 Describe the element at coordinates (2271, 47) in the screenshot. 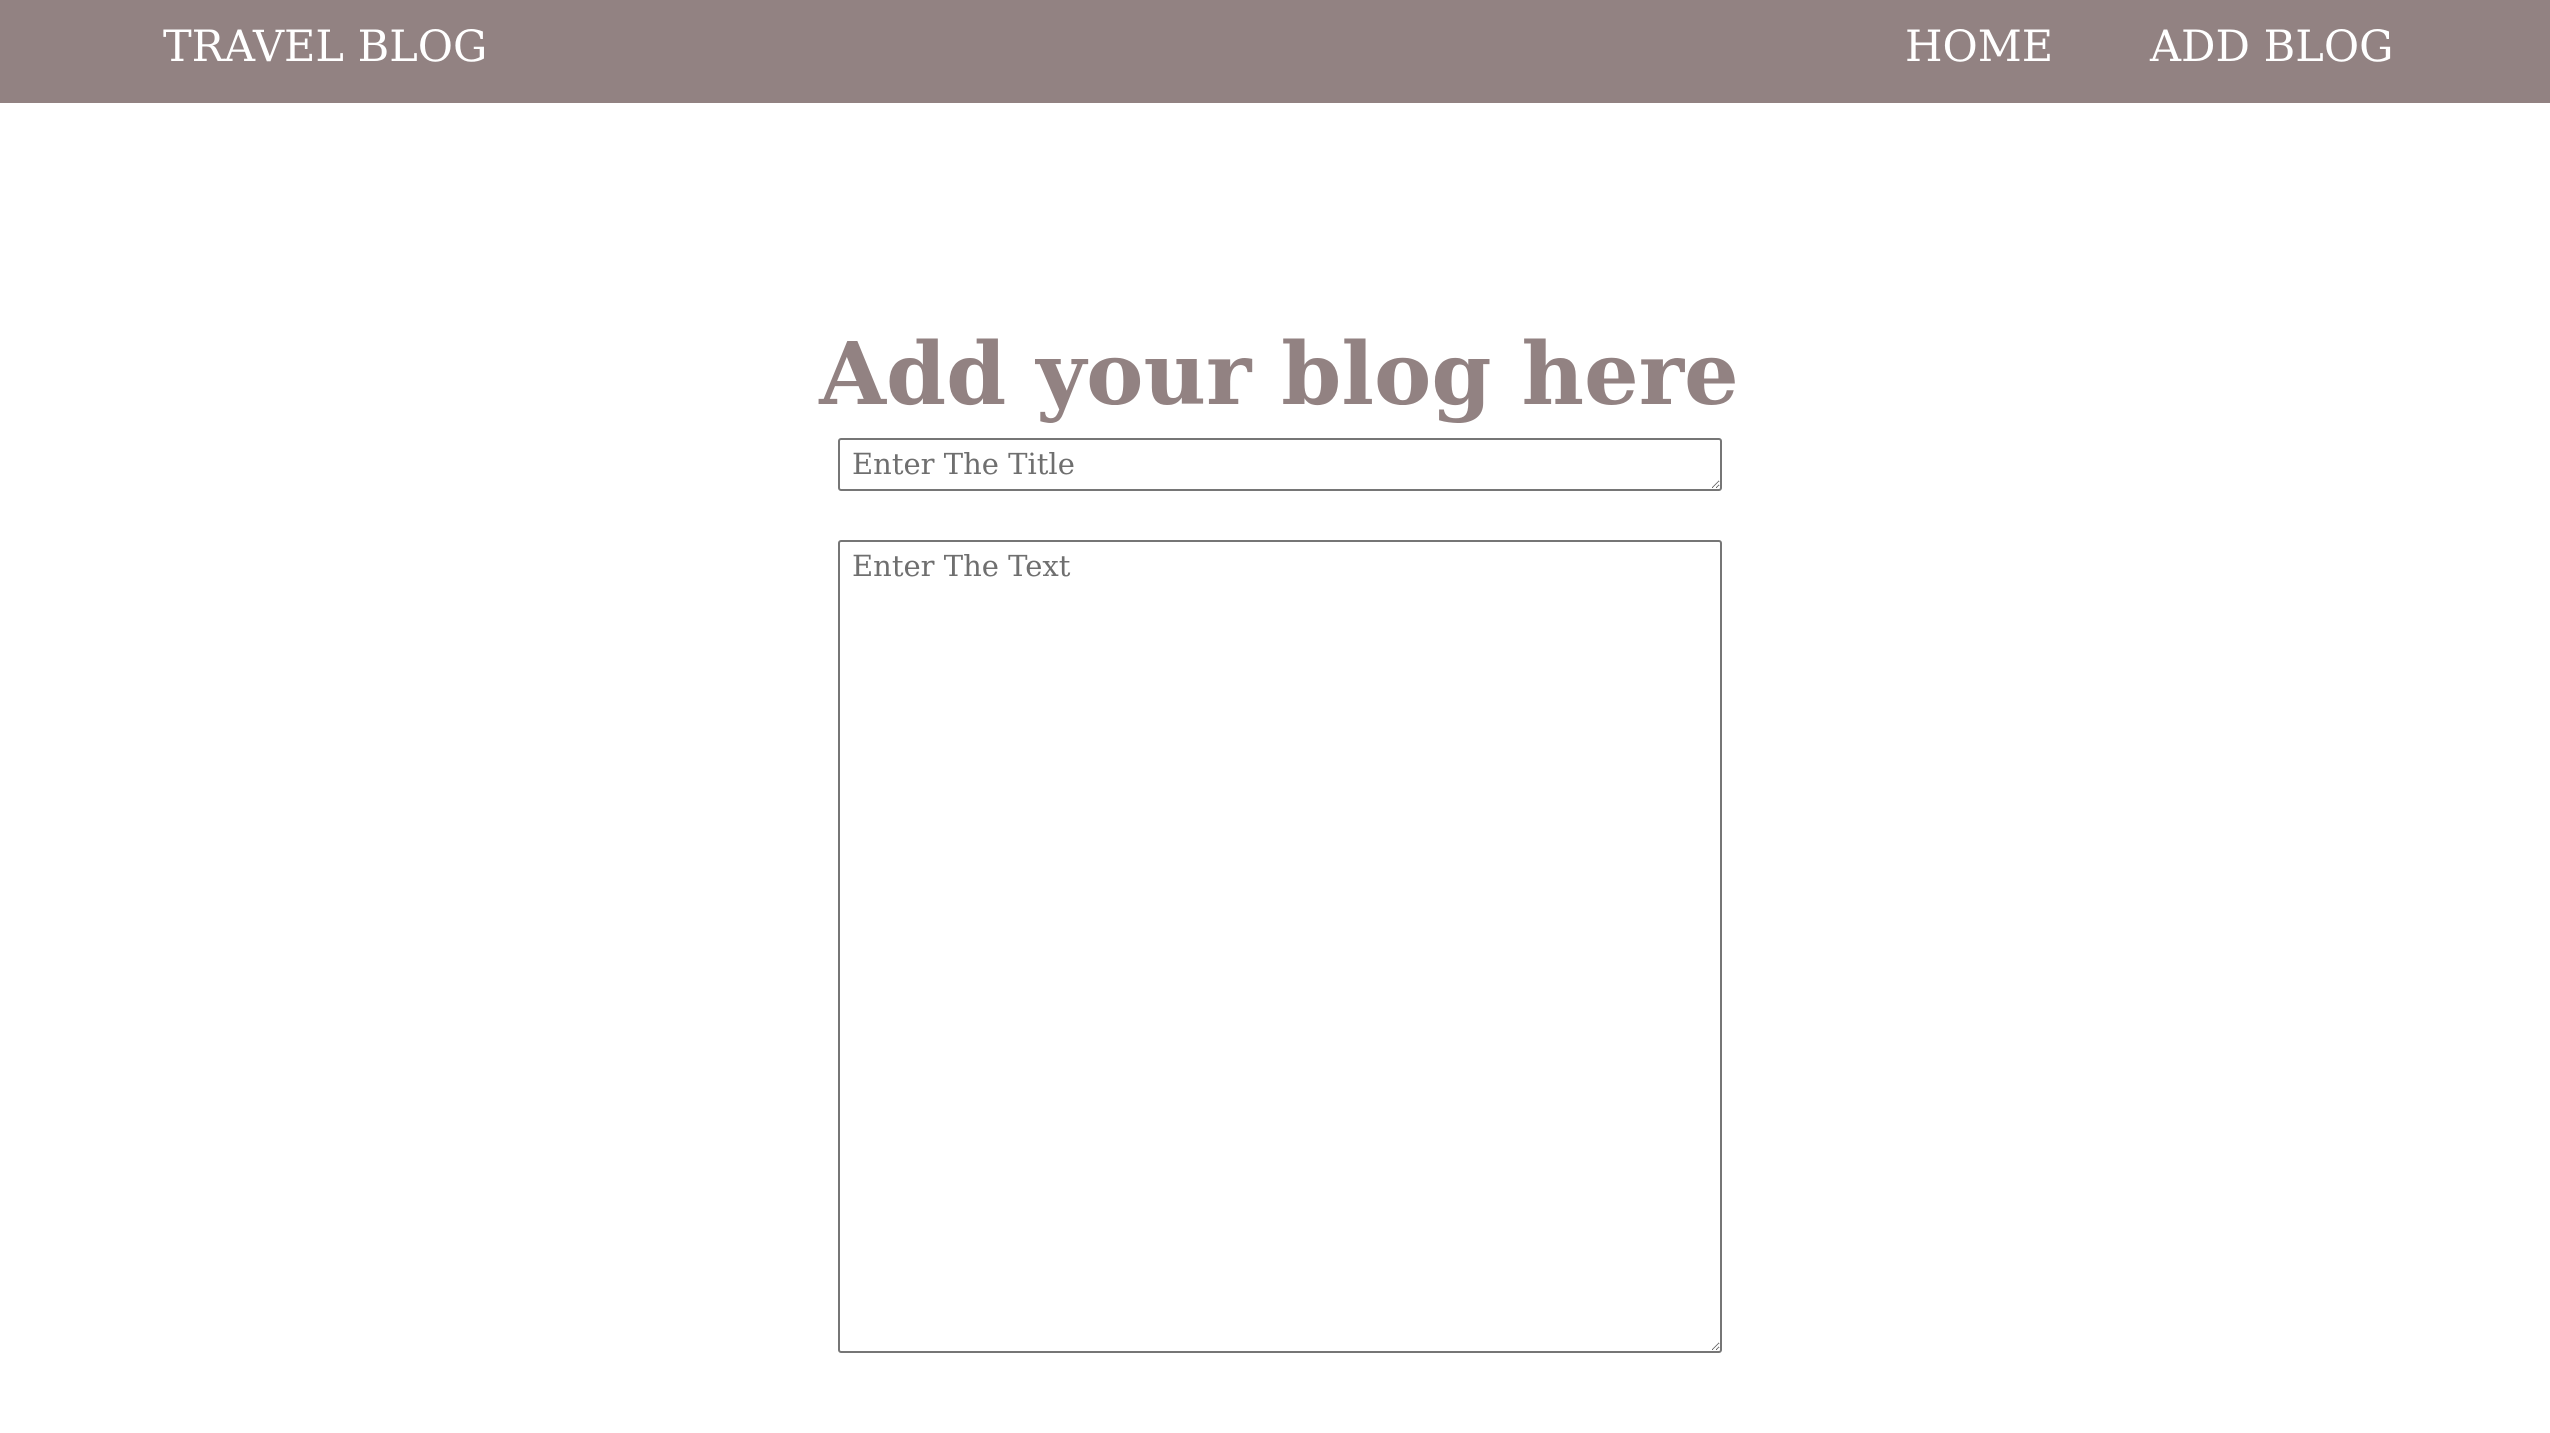

I see `nav-add-blog-link: ADD BLOG` at that location.